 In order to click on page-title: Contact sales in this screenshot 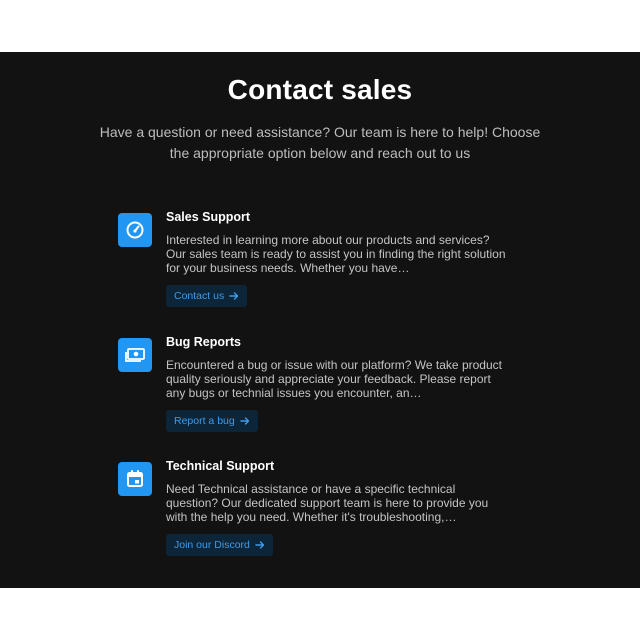, I will do `click(320, 89)`.